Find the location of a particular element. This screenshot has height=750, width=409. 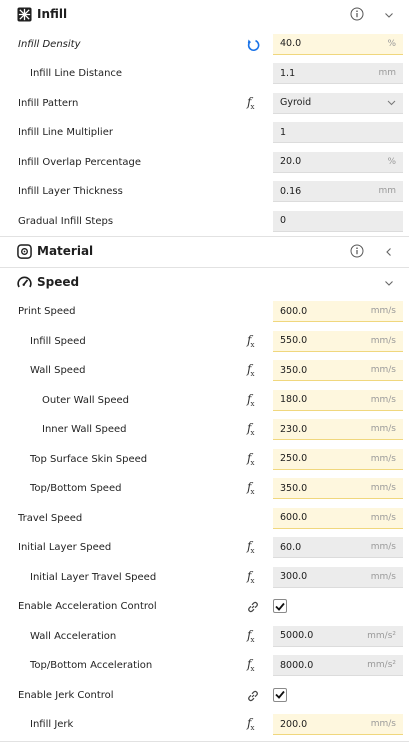

setting-label: Initial Layer Travel Speed is located at coordinates (93, 577).